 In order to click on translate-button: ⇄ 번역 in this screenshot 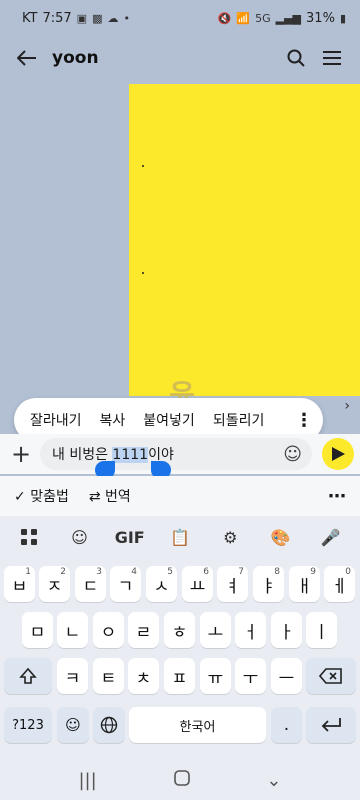, I will do `click(110, 496)`.